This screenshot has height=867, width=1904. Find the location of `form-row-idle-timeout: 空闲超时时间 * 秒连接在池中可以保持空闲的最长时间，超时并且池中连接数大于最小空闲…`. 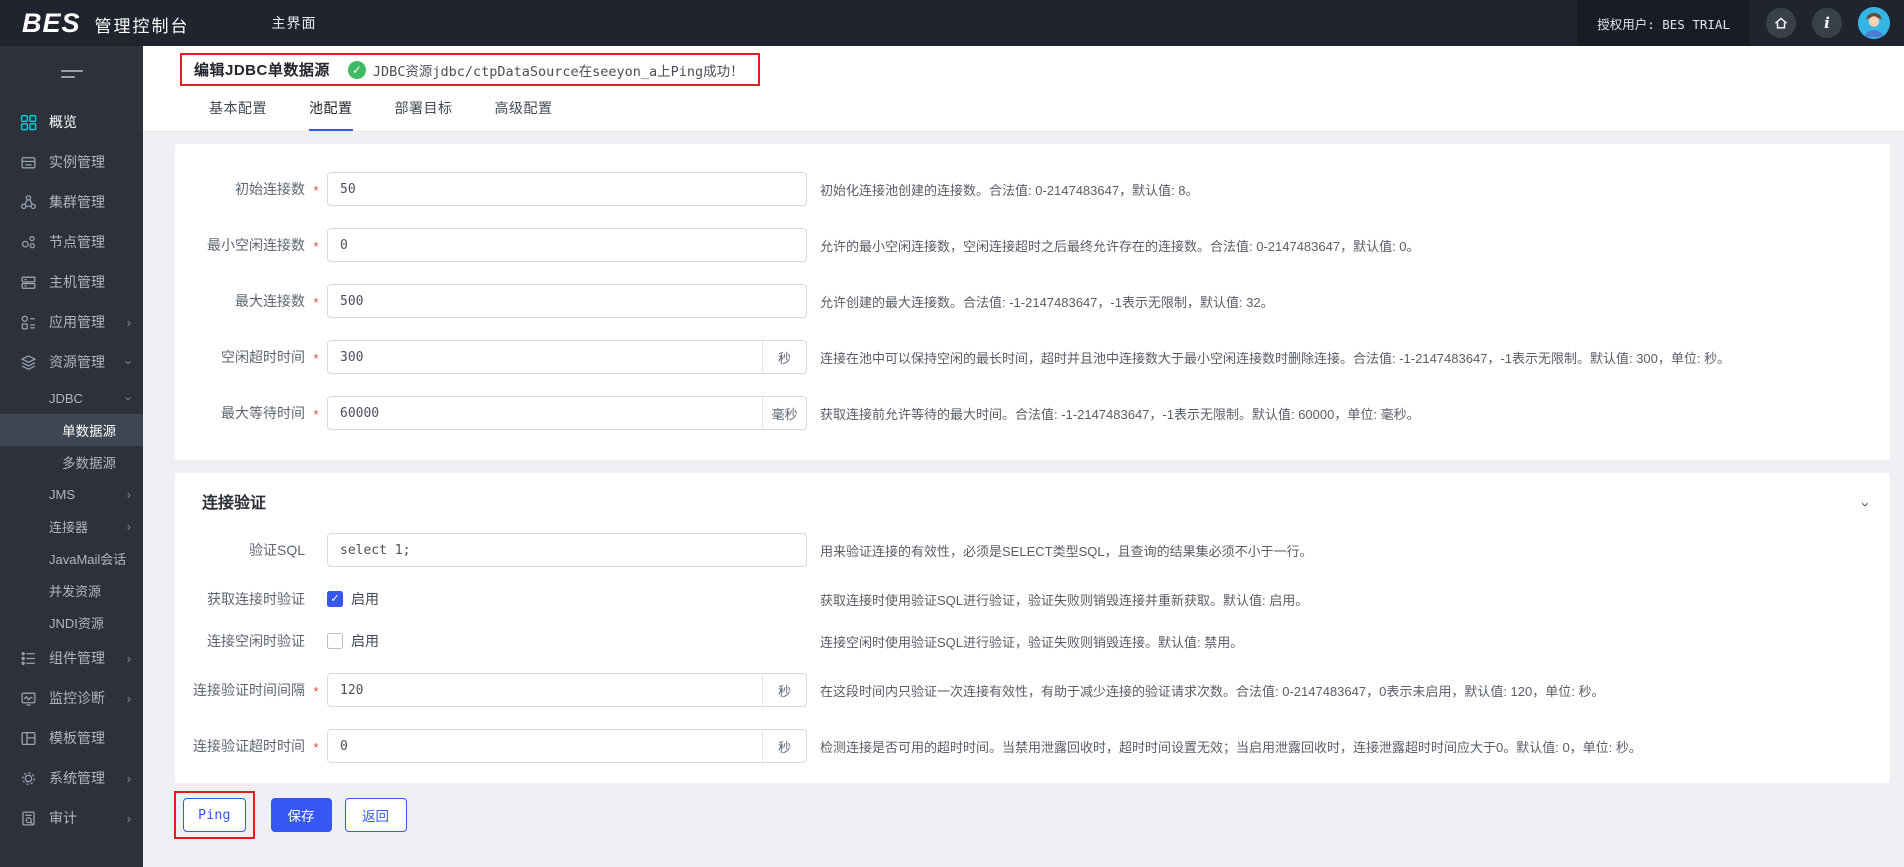

form-row-idle-timeout: 空闲超时时间 * 秒连接在池中可以保持空闲的最长时间，超时并且池中连接数大于最小空闲… is located at coordinates (1032, 357).